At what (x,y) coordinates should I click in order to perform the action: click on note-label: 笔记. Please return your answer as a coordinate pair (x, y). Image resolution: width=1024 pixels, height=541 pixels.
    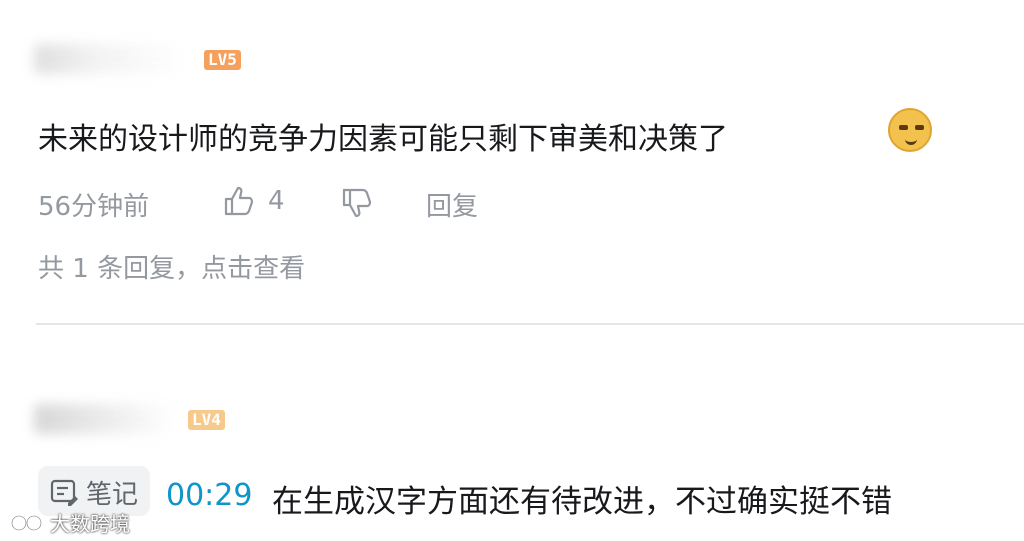
    Looking at the image, I should click on (112, 495).